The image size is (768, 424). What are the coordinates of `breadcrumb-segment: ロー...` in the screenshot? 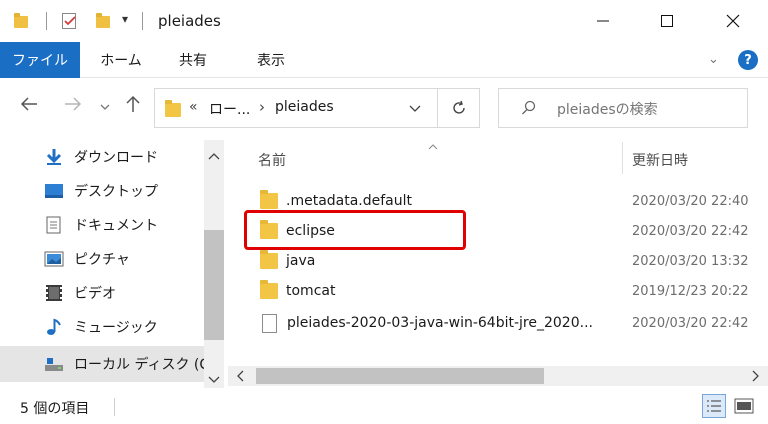 It's located at (229, 109).